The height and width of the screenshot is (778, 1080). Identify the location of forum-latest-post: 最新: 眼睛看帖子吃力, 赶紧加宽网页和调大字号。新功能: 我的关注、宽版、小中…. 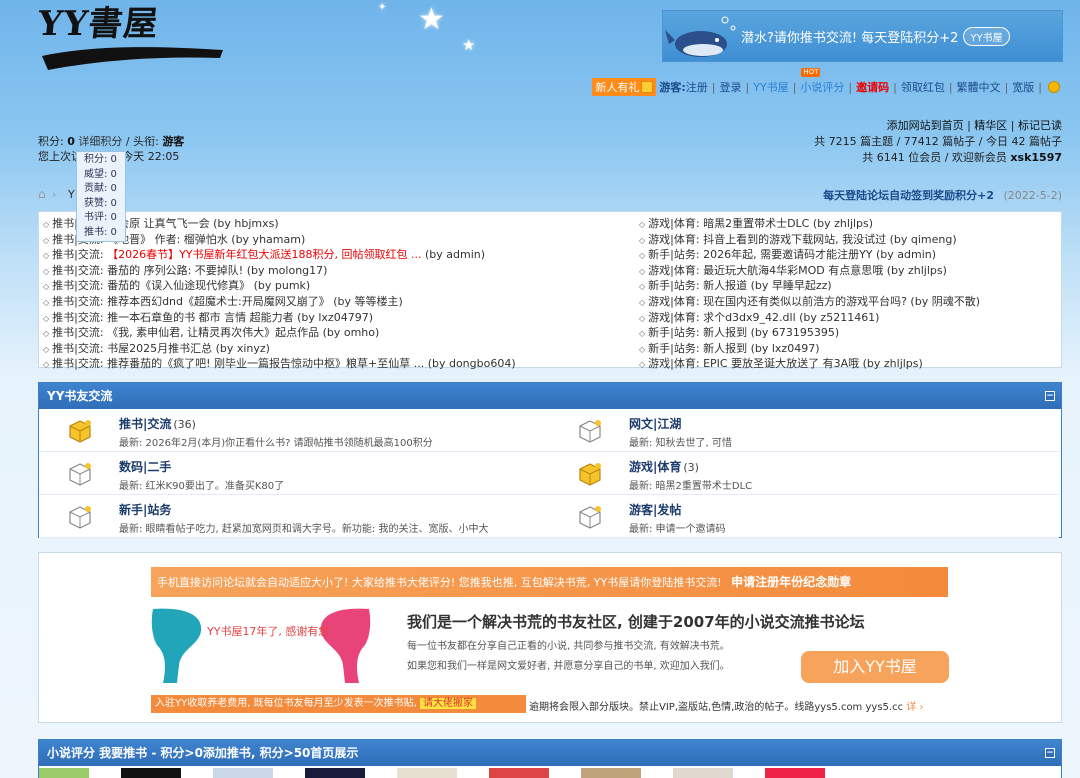
(303, 527).